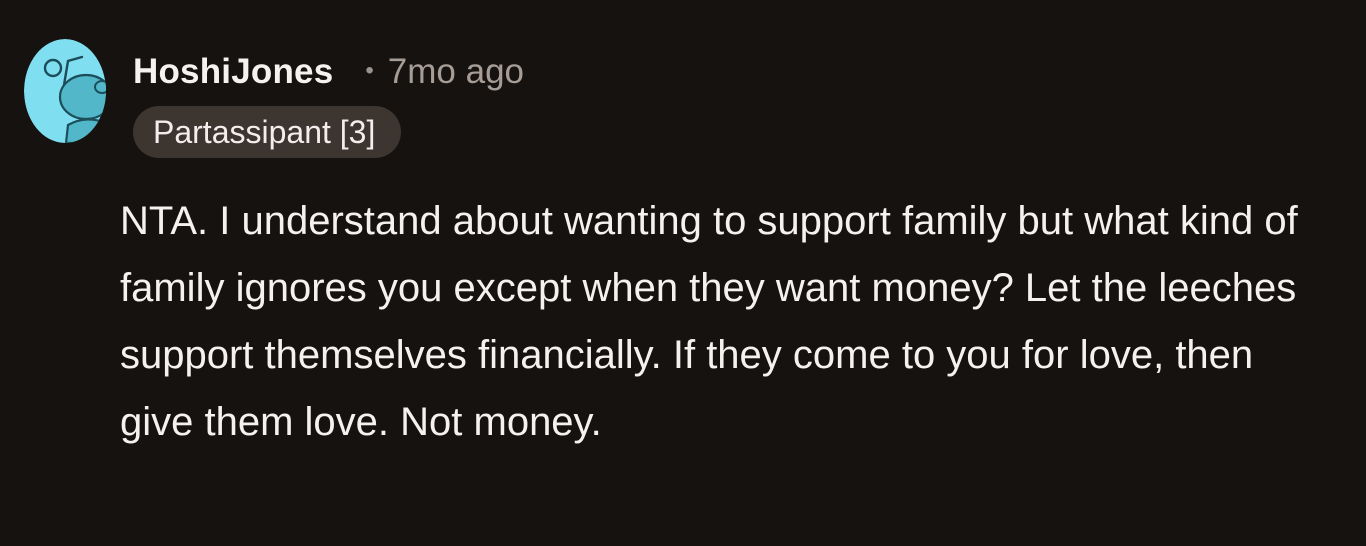 The width and height of the screenshot is (1366, 546). I want to click on username-link: HoshiJones, so click(233, 72).